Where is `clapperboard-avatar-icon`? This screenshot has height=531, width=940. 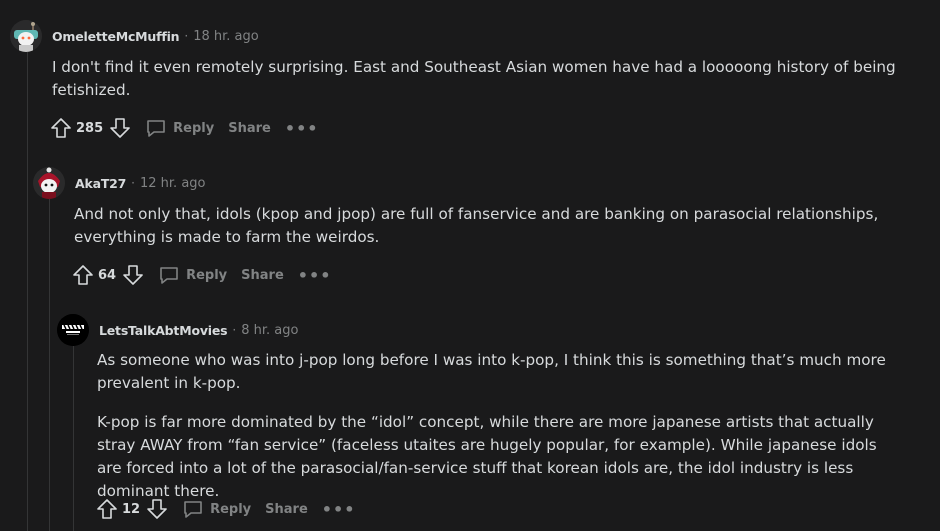 clapperboard-avatar-icon is located at coordinates (73, 330).